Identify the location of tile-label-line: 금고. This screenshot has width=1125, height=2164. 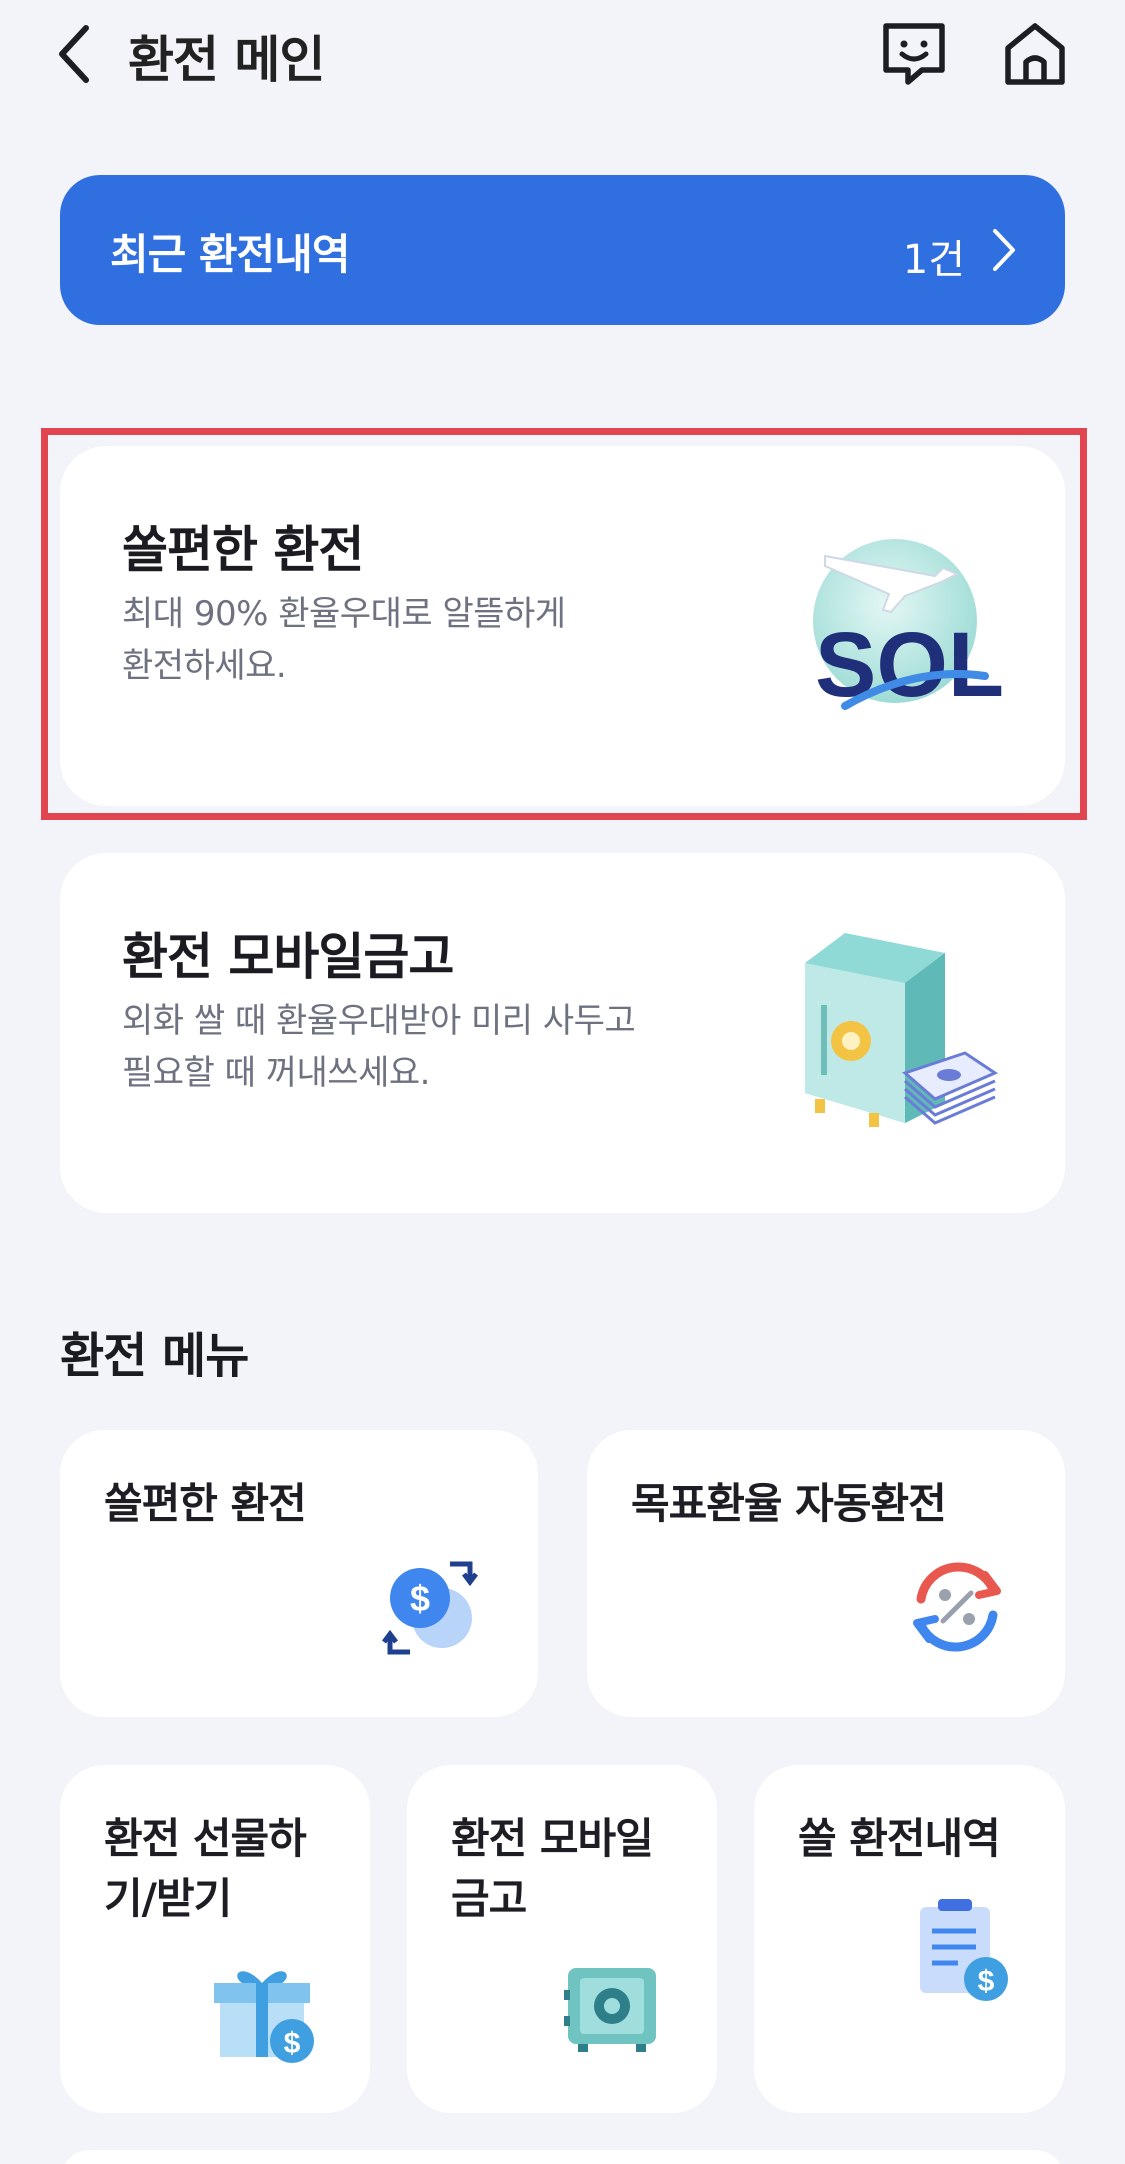
(489, 1898).